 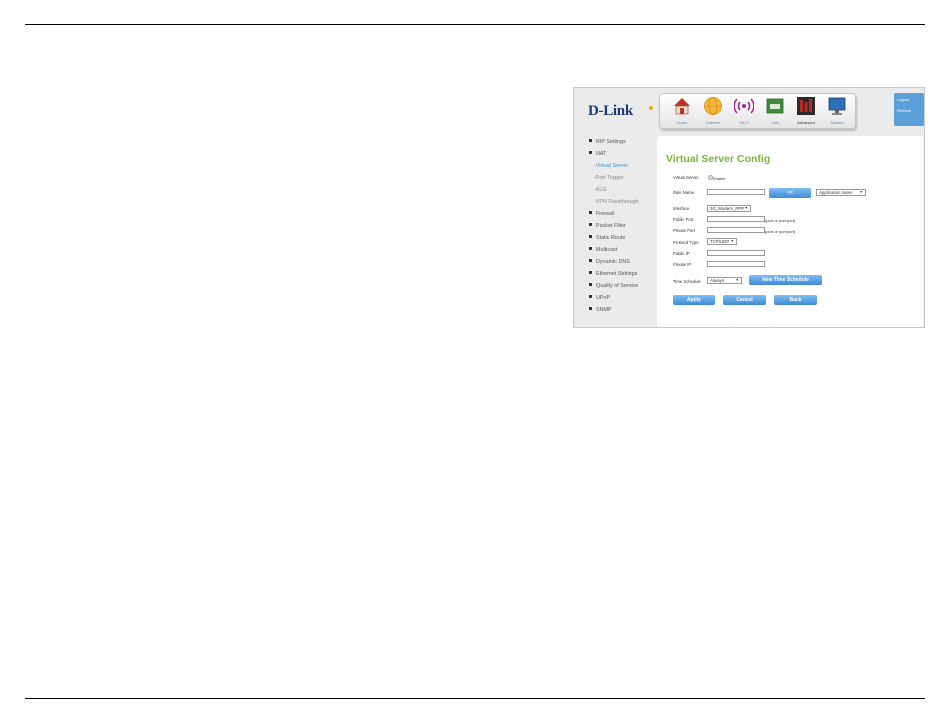 I want to click on wifi-icon, so click(x=744, y=106).